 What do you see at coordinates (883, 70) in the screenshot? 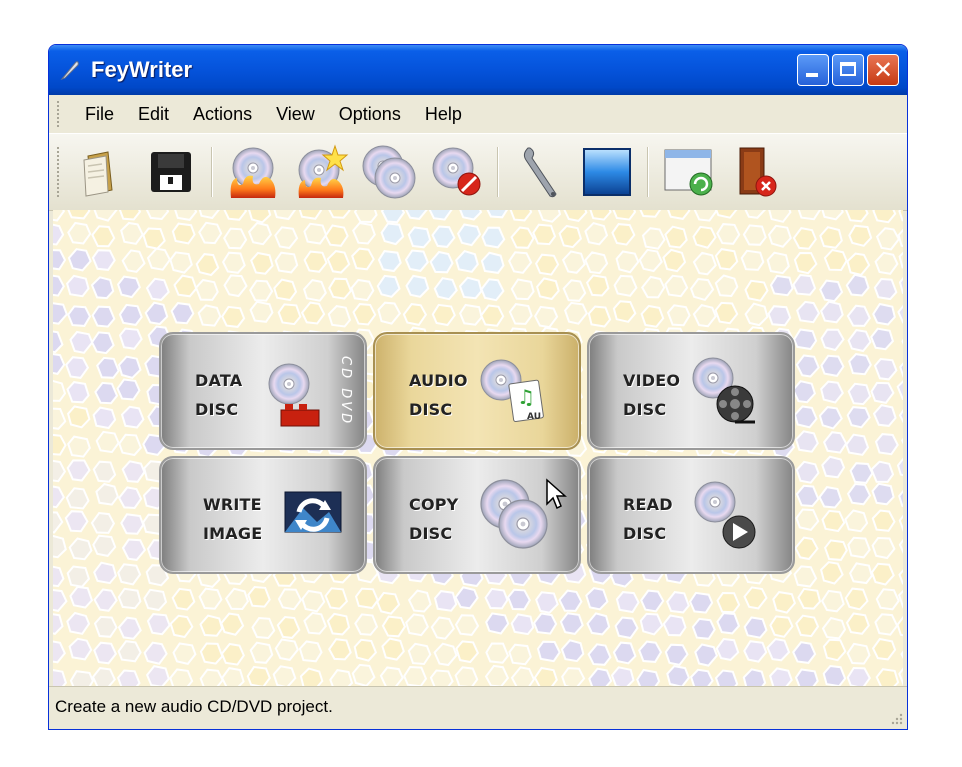
I see `close-button: ✕` at bounding box center [883, 70].